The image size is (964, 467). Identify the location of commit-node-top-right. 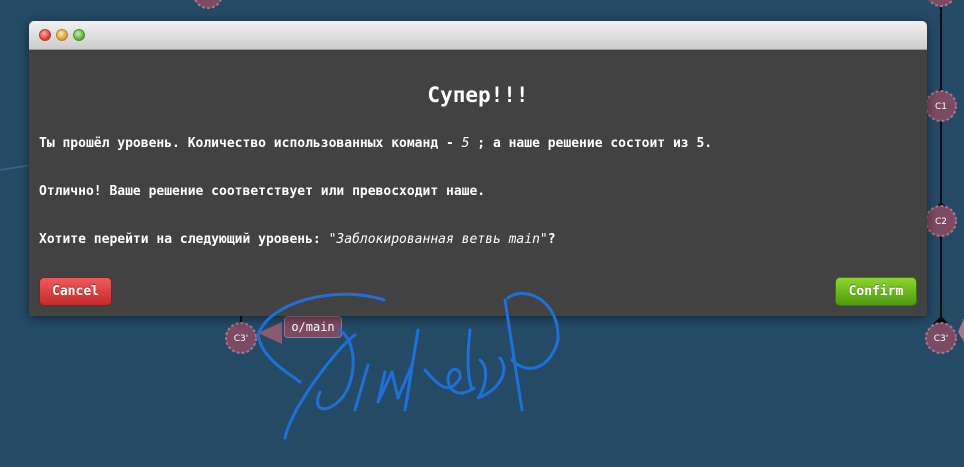
(941, 3).